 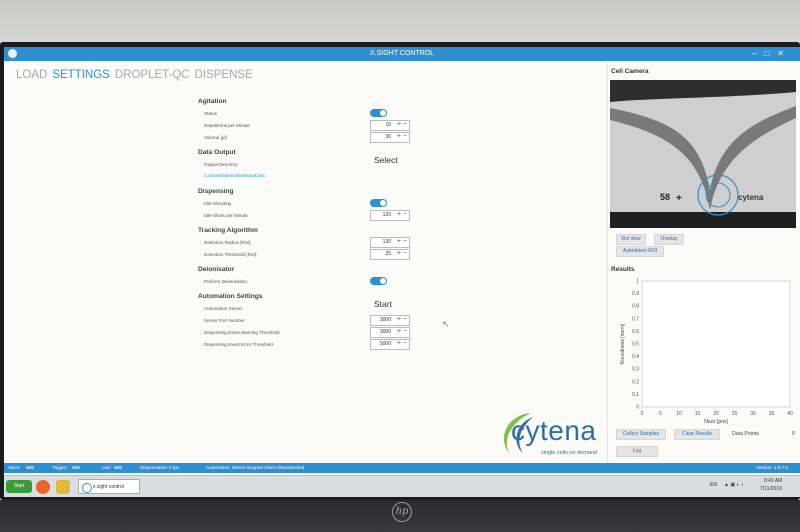 I want to click on detection-threshold-stepper: 25 + −, so click(x=390, y=254).